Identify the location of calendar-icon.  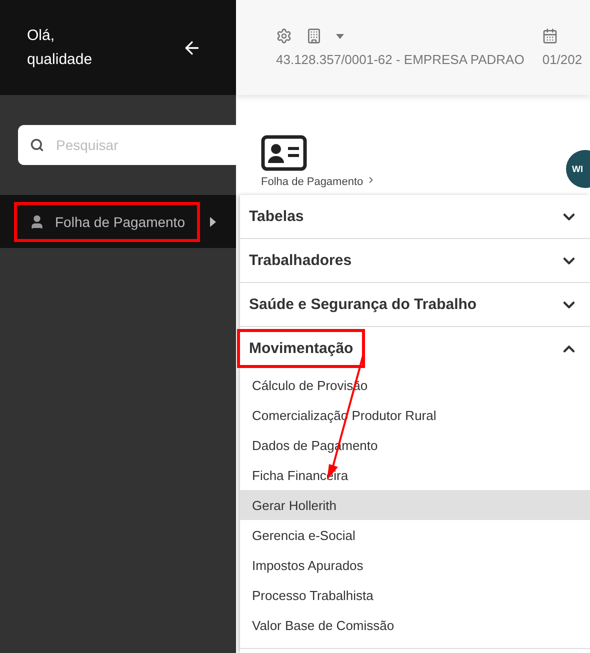
(550, 36).